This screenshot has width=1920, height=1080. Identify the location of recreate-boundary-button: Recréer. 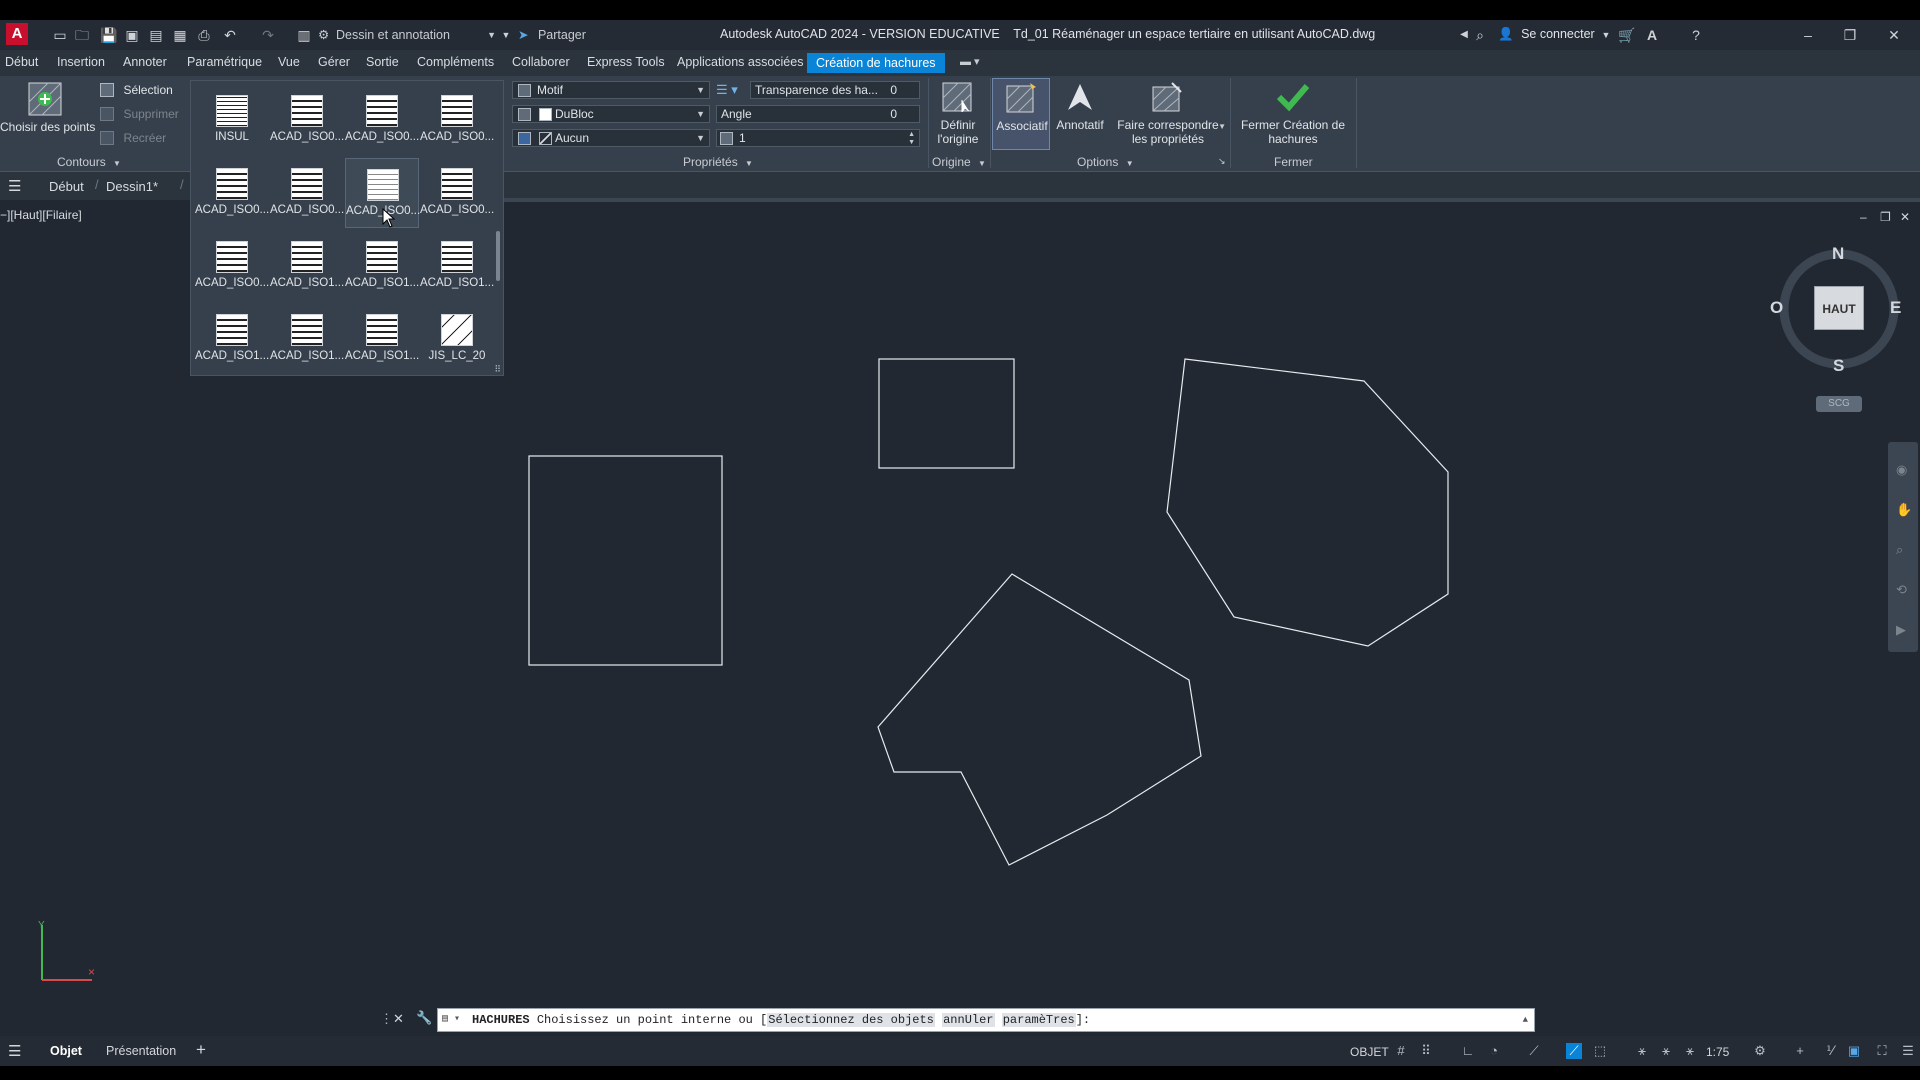
(133, 138).